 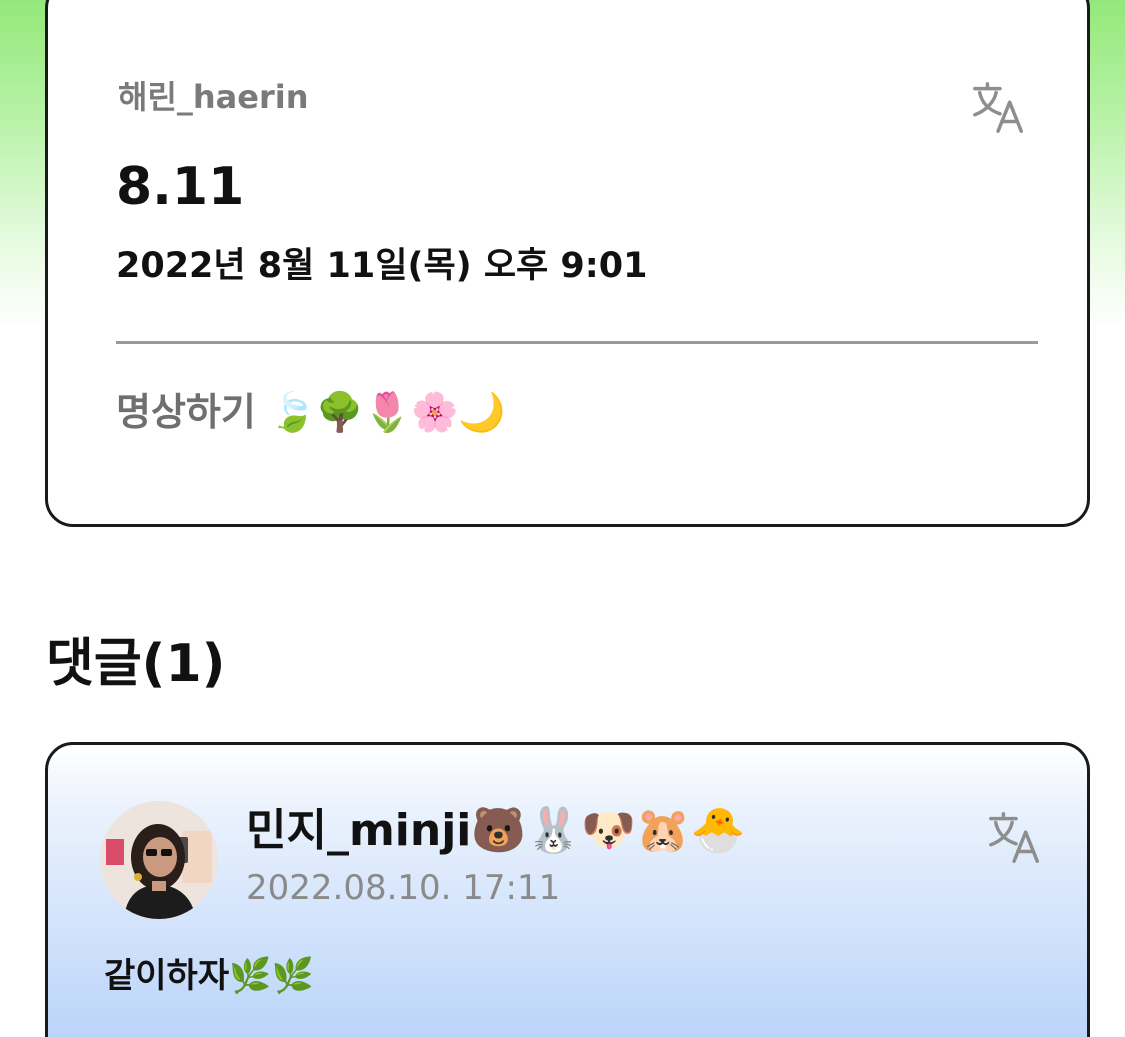 I want to click on comment-author-name: 민지_minji, so click(x=359, y=830).